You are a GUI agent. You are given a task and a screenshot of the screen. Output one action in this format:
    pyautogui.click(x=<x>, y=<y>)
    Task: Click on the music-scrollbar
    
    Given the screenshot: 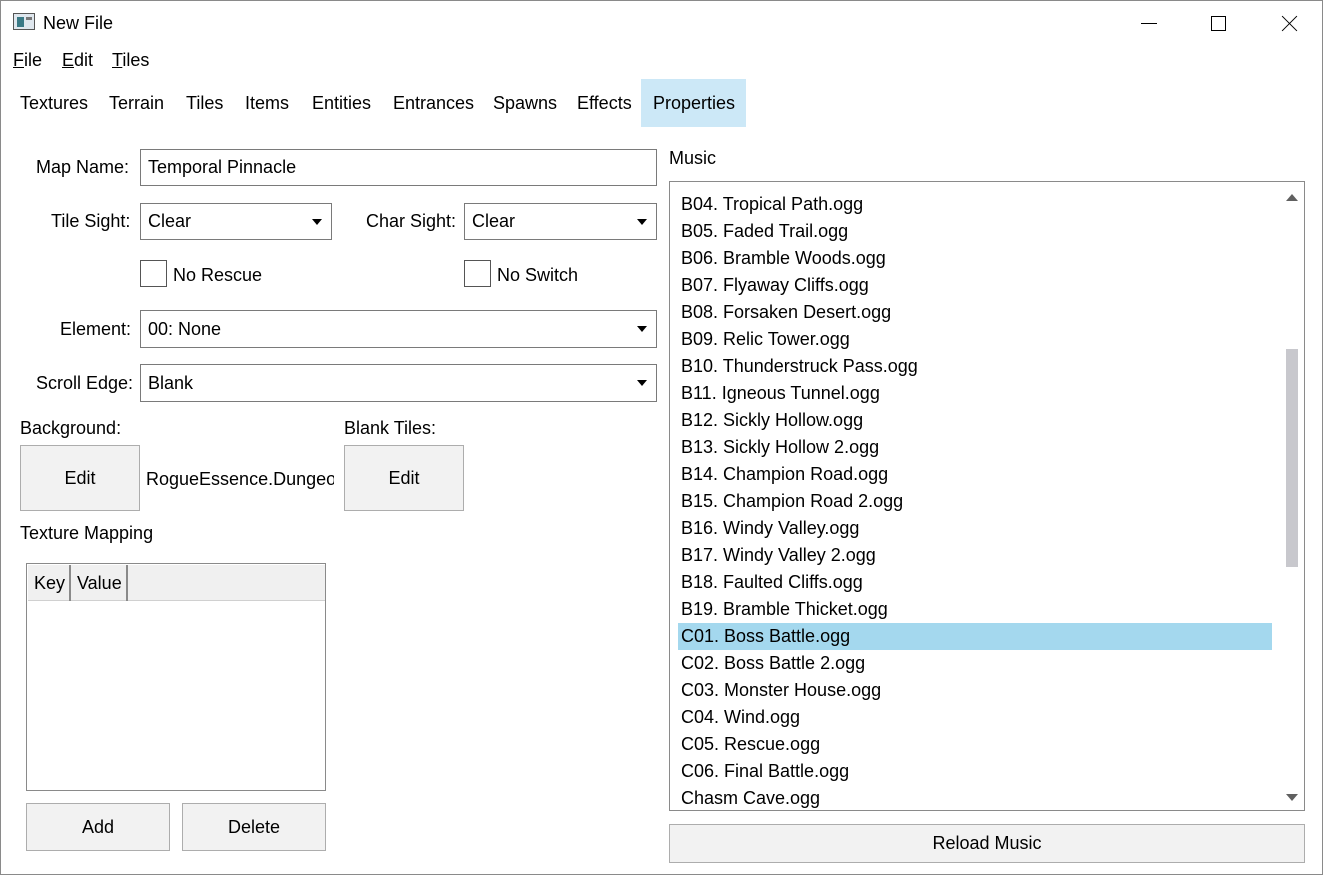 What is the action you would take?
    pyautogui.click(x=1291, y=496)
    